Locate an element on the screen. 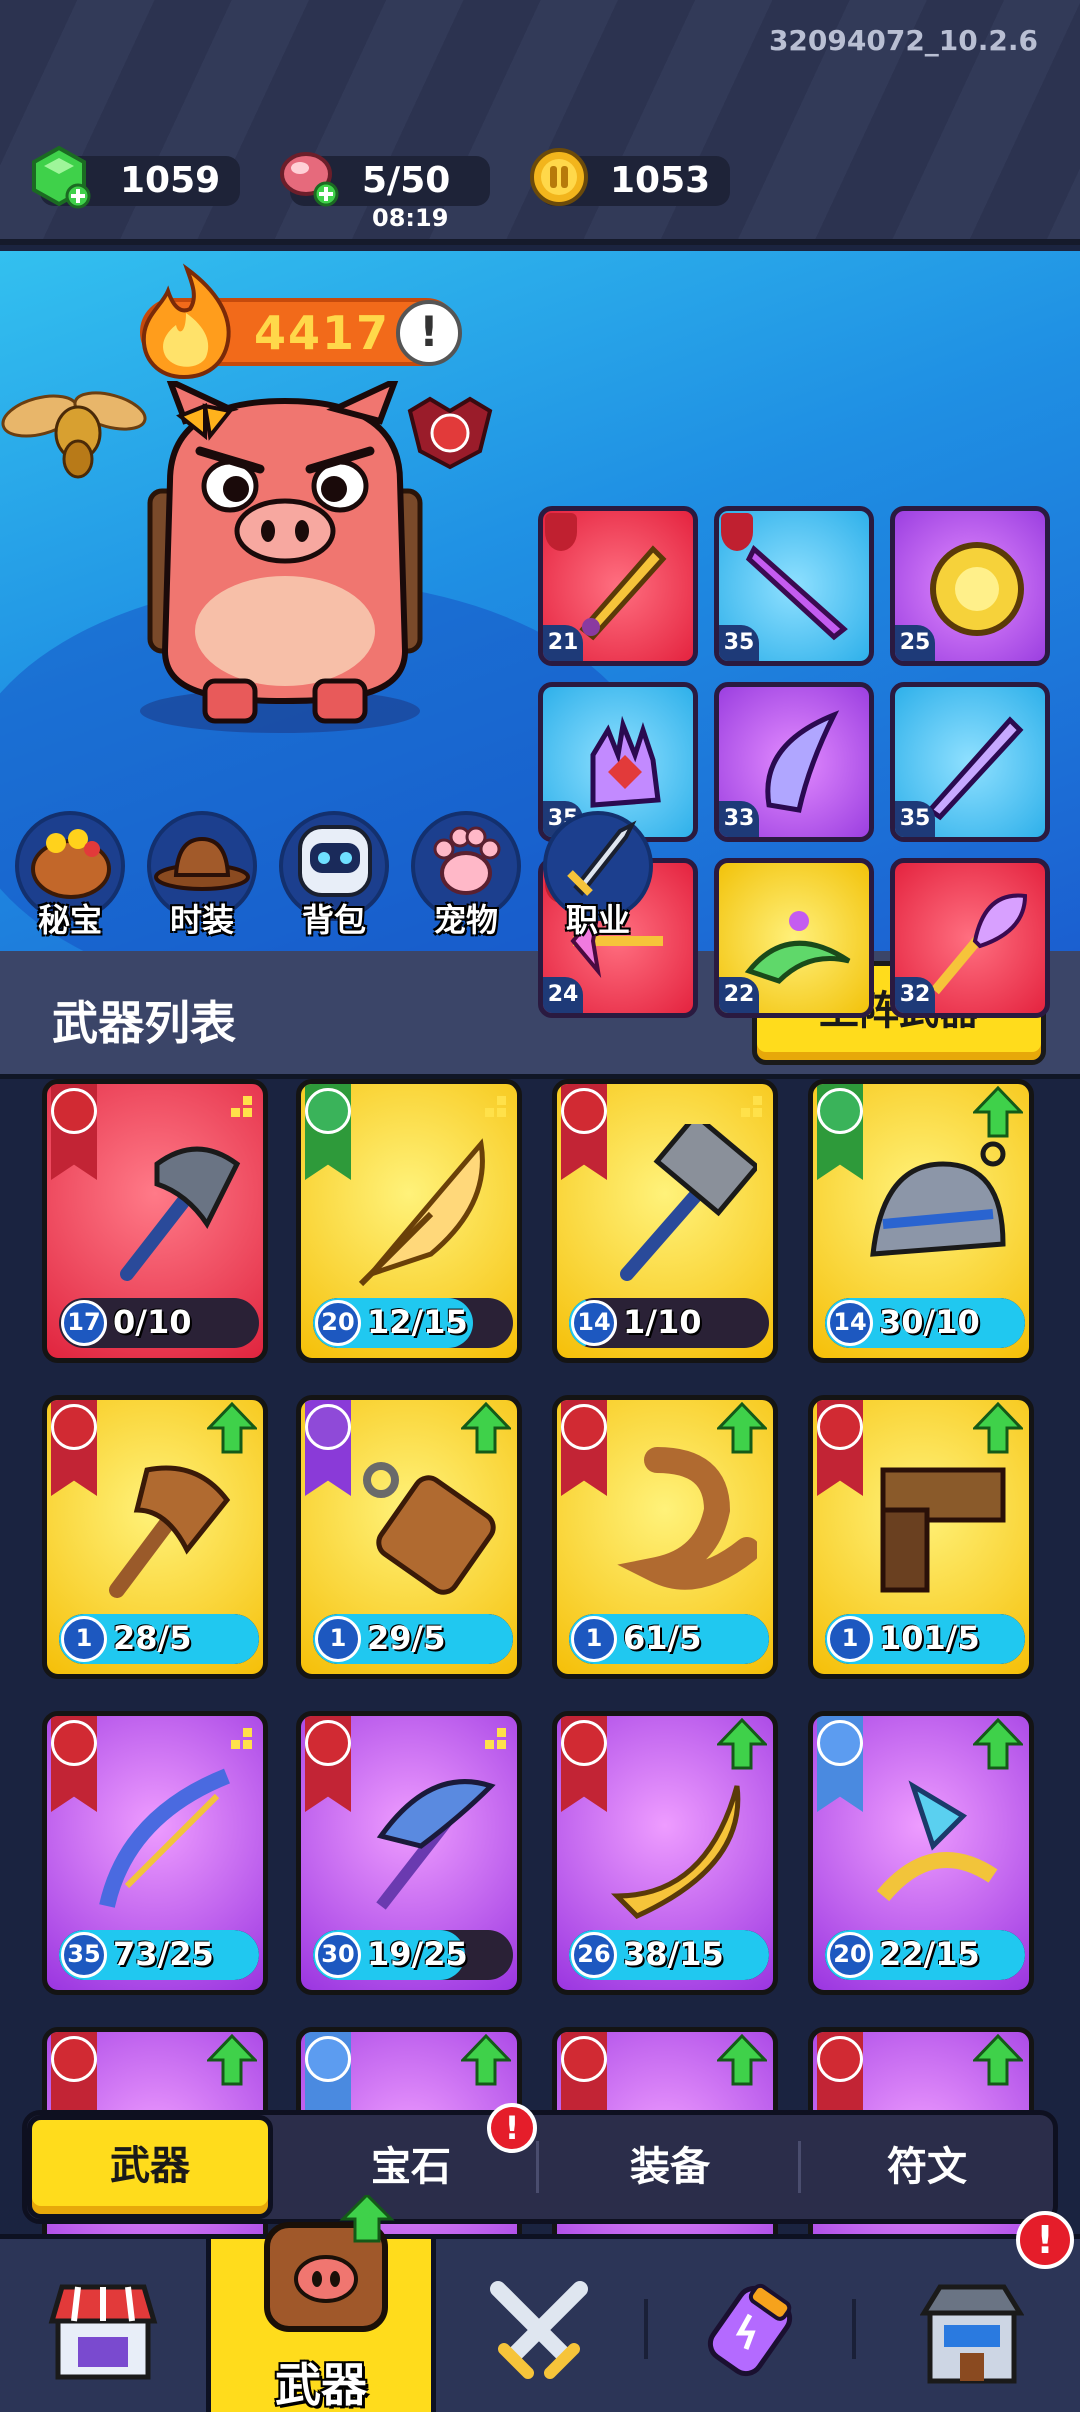 Image resolution: width=1080 pixels, height=2412 pixels. hammer-icon is located at coordinates (688, 1202).